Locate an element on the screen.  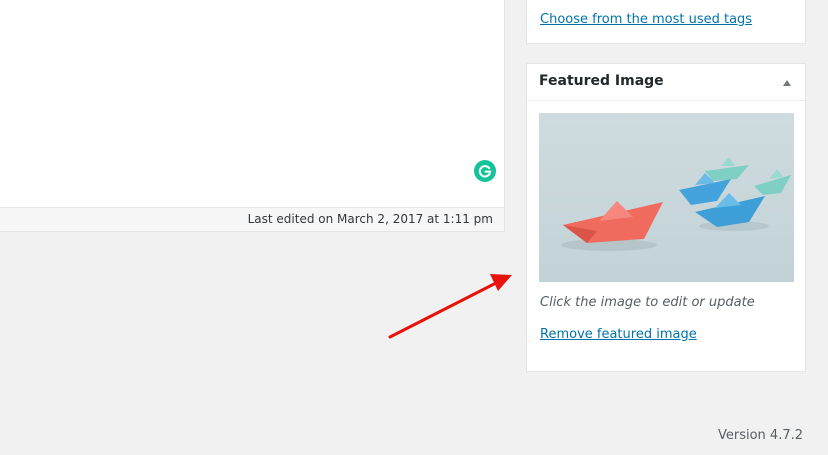
toggle-up-icon is located at coordinates (787, 83).